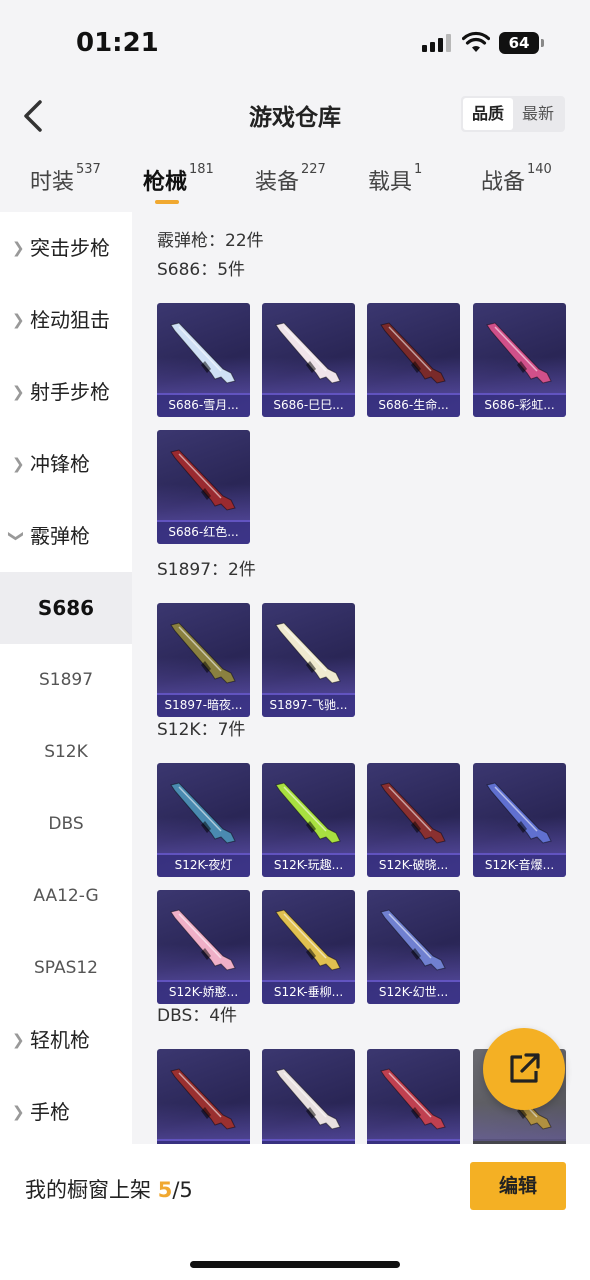  Describe the element at coordinates (178, 179) in the screenshot. I see `tab-weapons: 枪械181` at that location.